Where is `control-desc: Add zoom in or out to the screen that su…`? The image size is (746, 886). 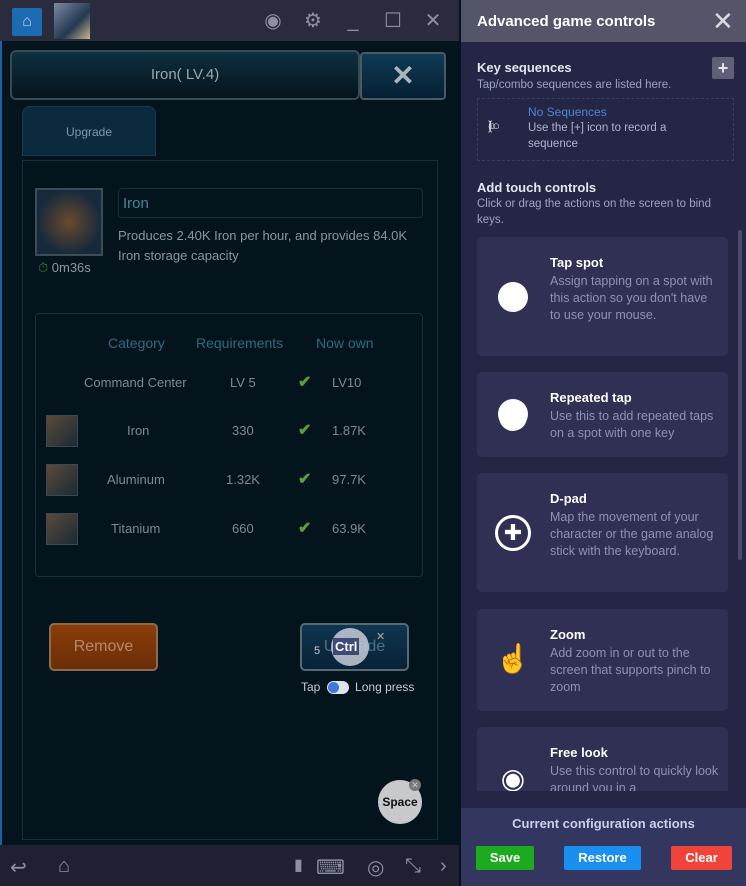 control-desc: Add zoom in or out to the screen that su… is located at coordinates (630, 670).